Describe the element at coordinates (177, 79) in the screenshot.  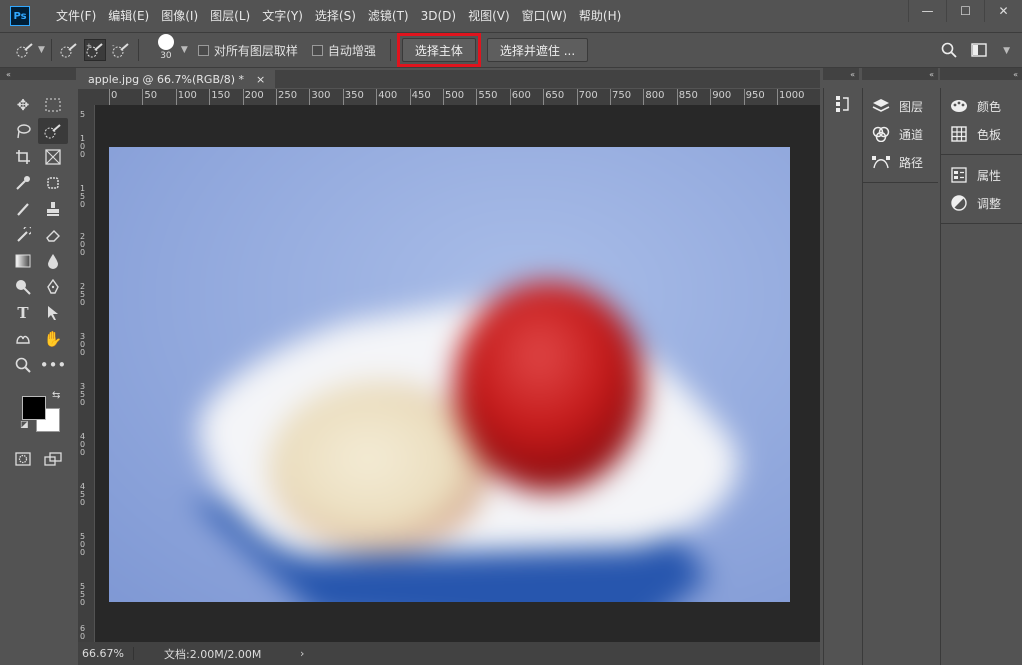
I see `document-tab: apple.jpg @ 66.7%(RGB/8) * ×` at that location.